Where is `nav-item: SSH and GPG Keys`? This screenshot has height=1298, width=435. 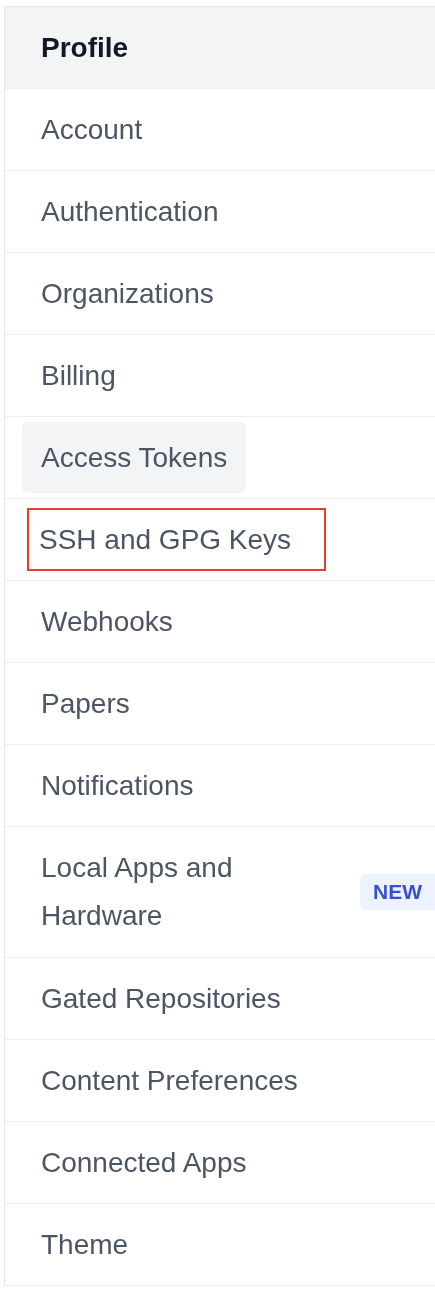
nav-item: SSH and GPG Keys is located at coordinates (177, 539).